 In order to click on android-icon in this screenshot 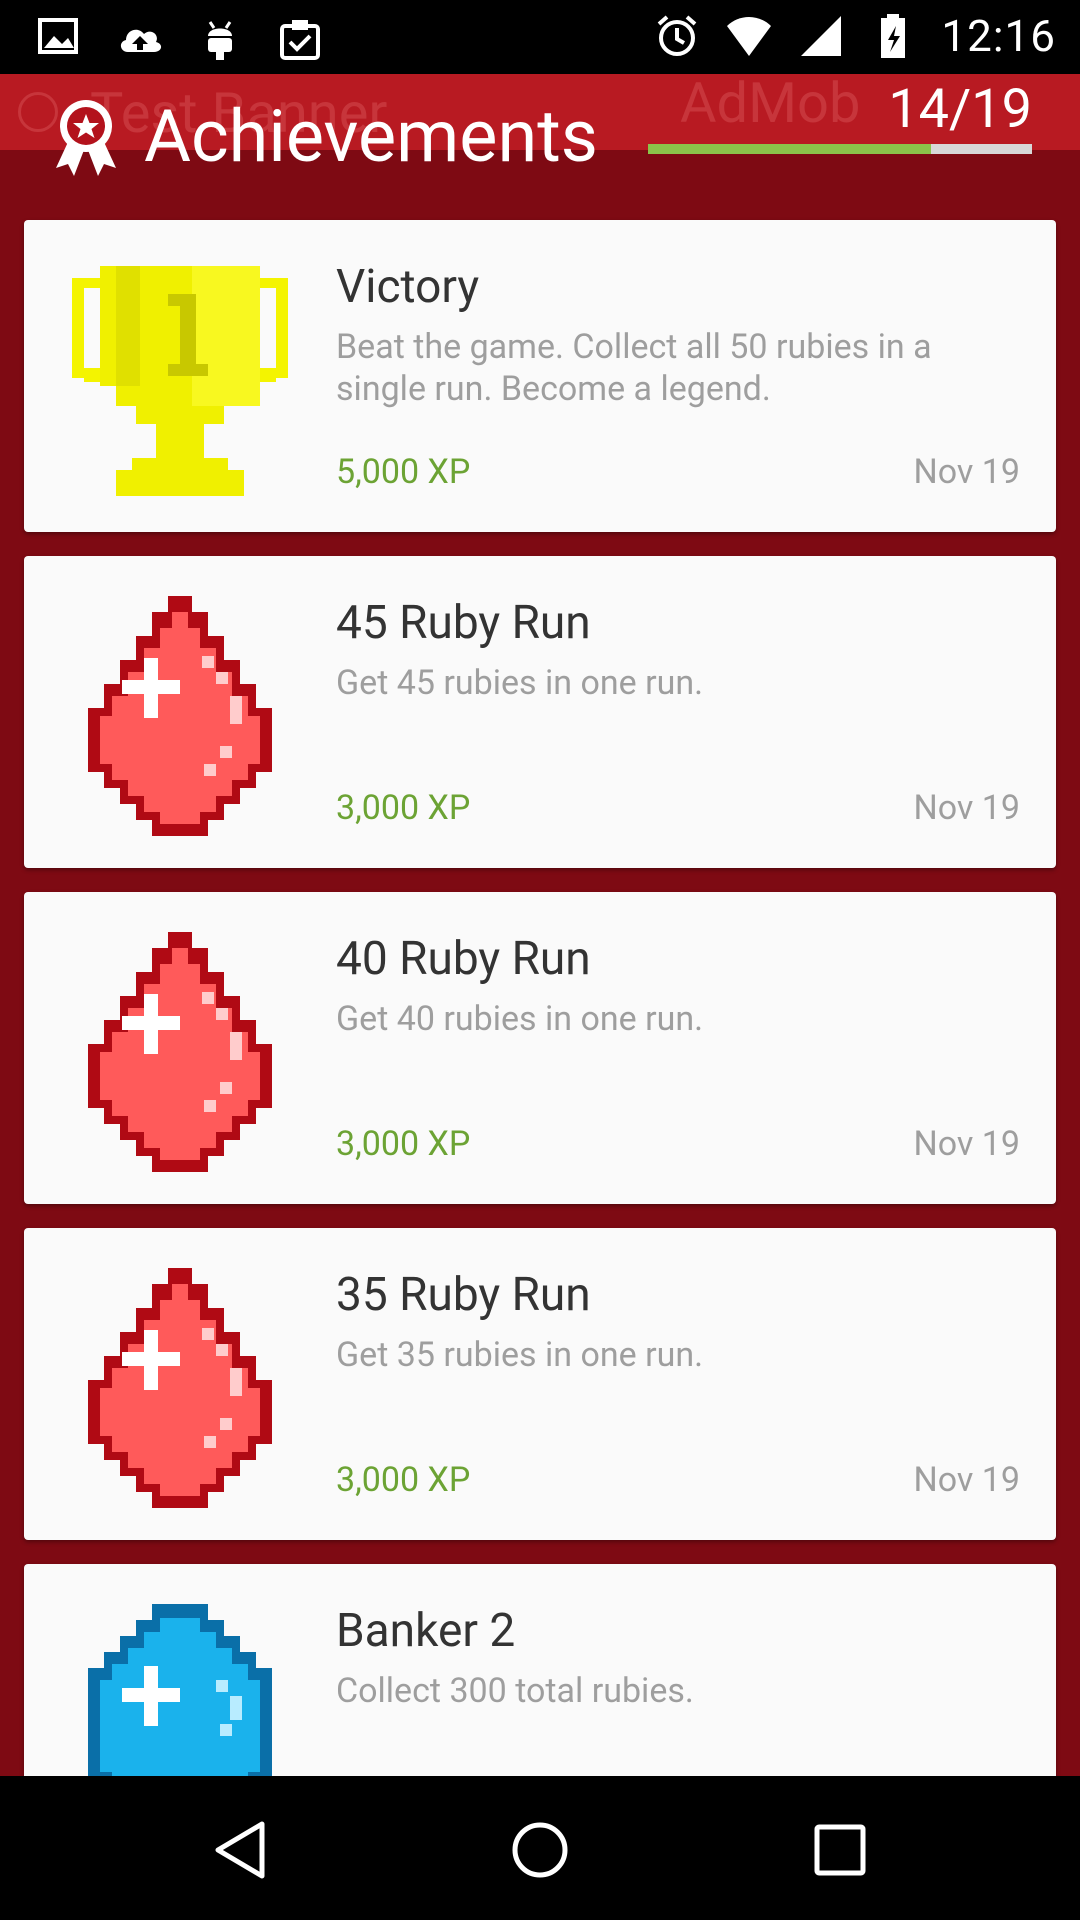, I will do `click(220, 40)`.